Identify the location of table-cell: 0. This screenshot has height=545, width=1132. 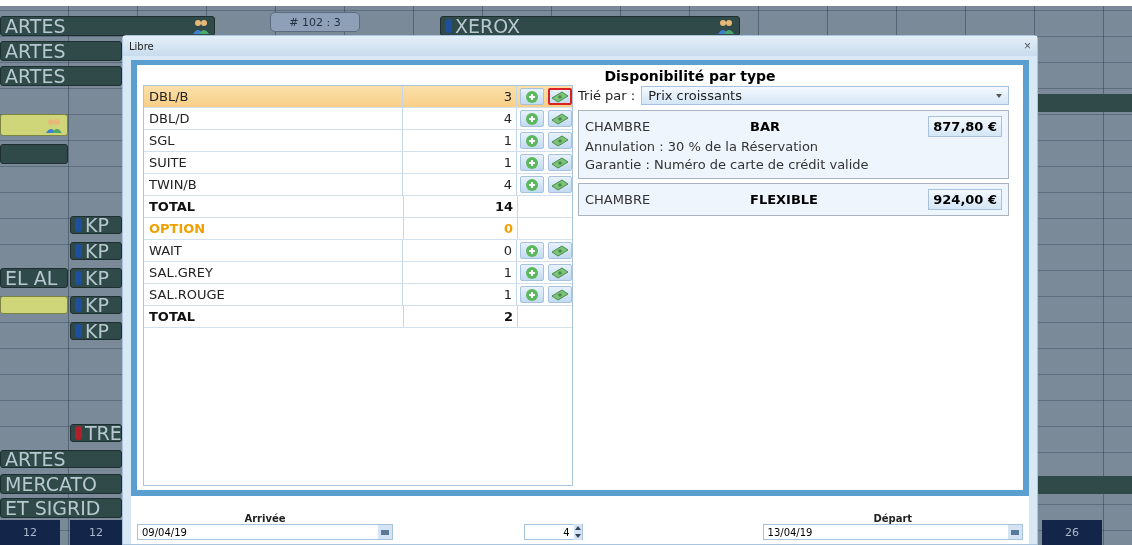
(461, 228).